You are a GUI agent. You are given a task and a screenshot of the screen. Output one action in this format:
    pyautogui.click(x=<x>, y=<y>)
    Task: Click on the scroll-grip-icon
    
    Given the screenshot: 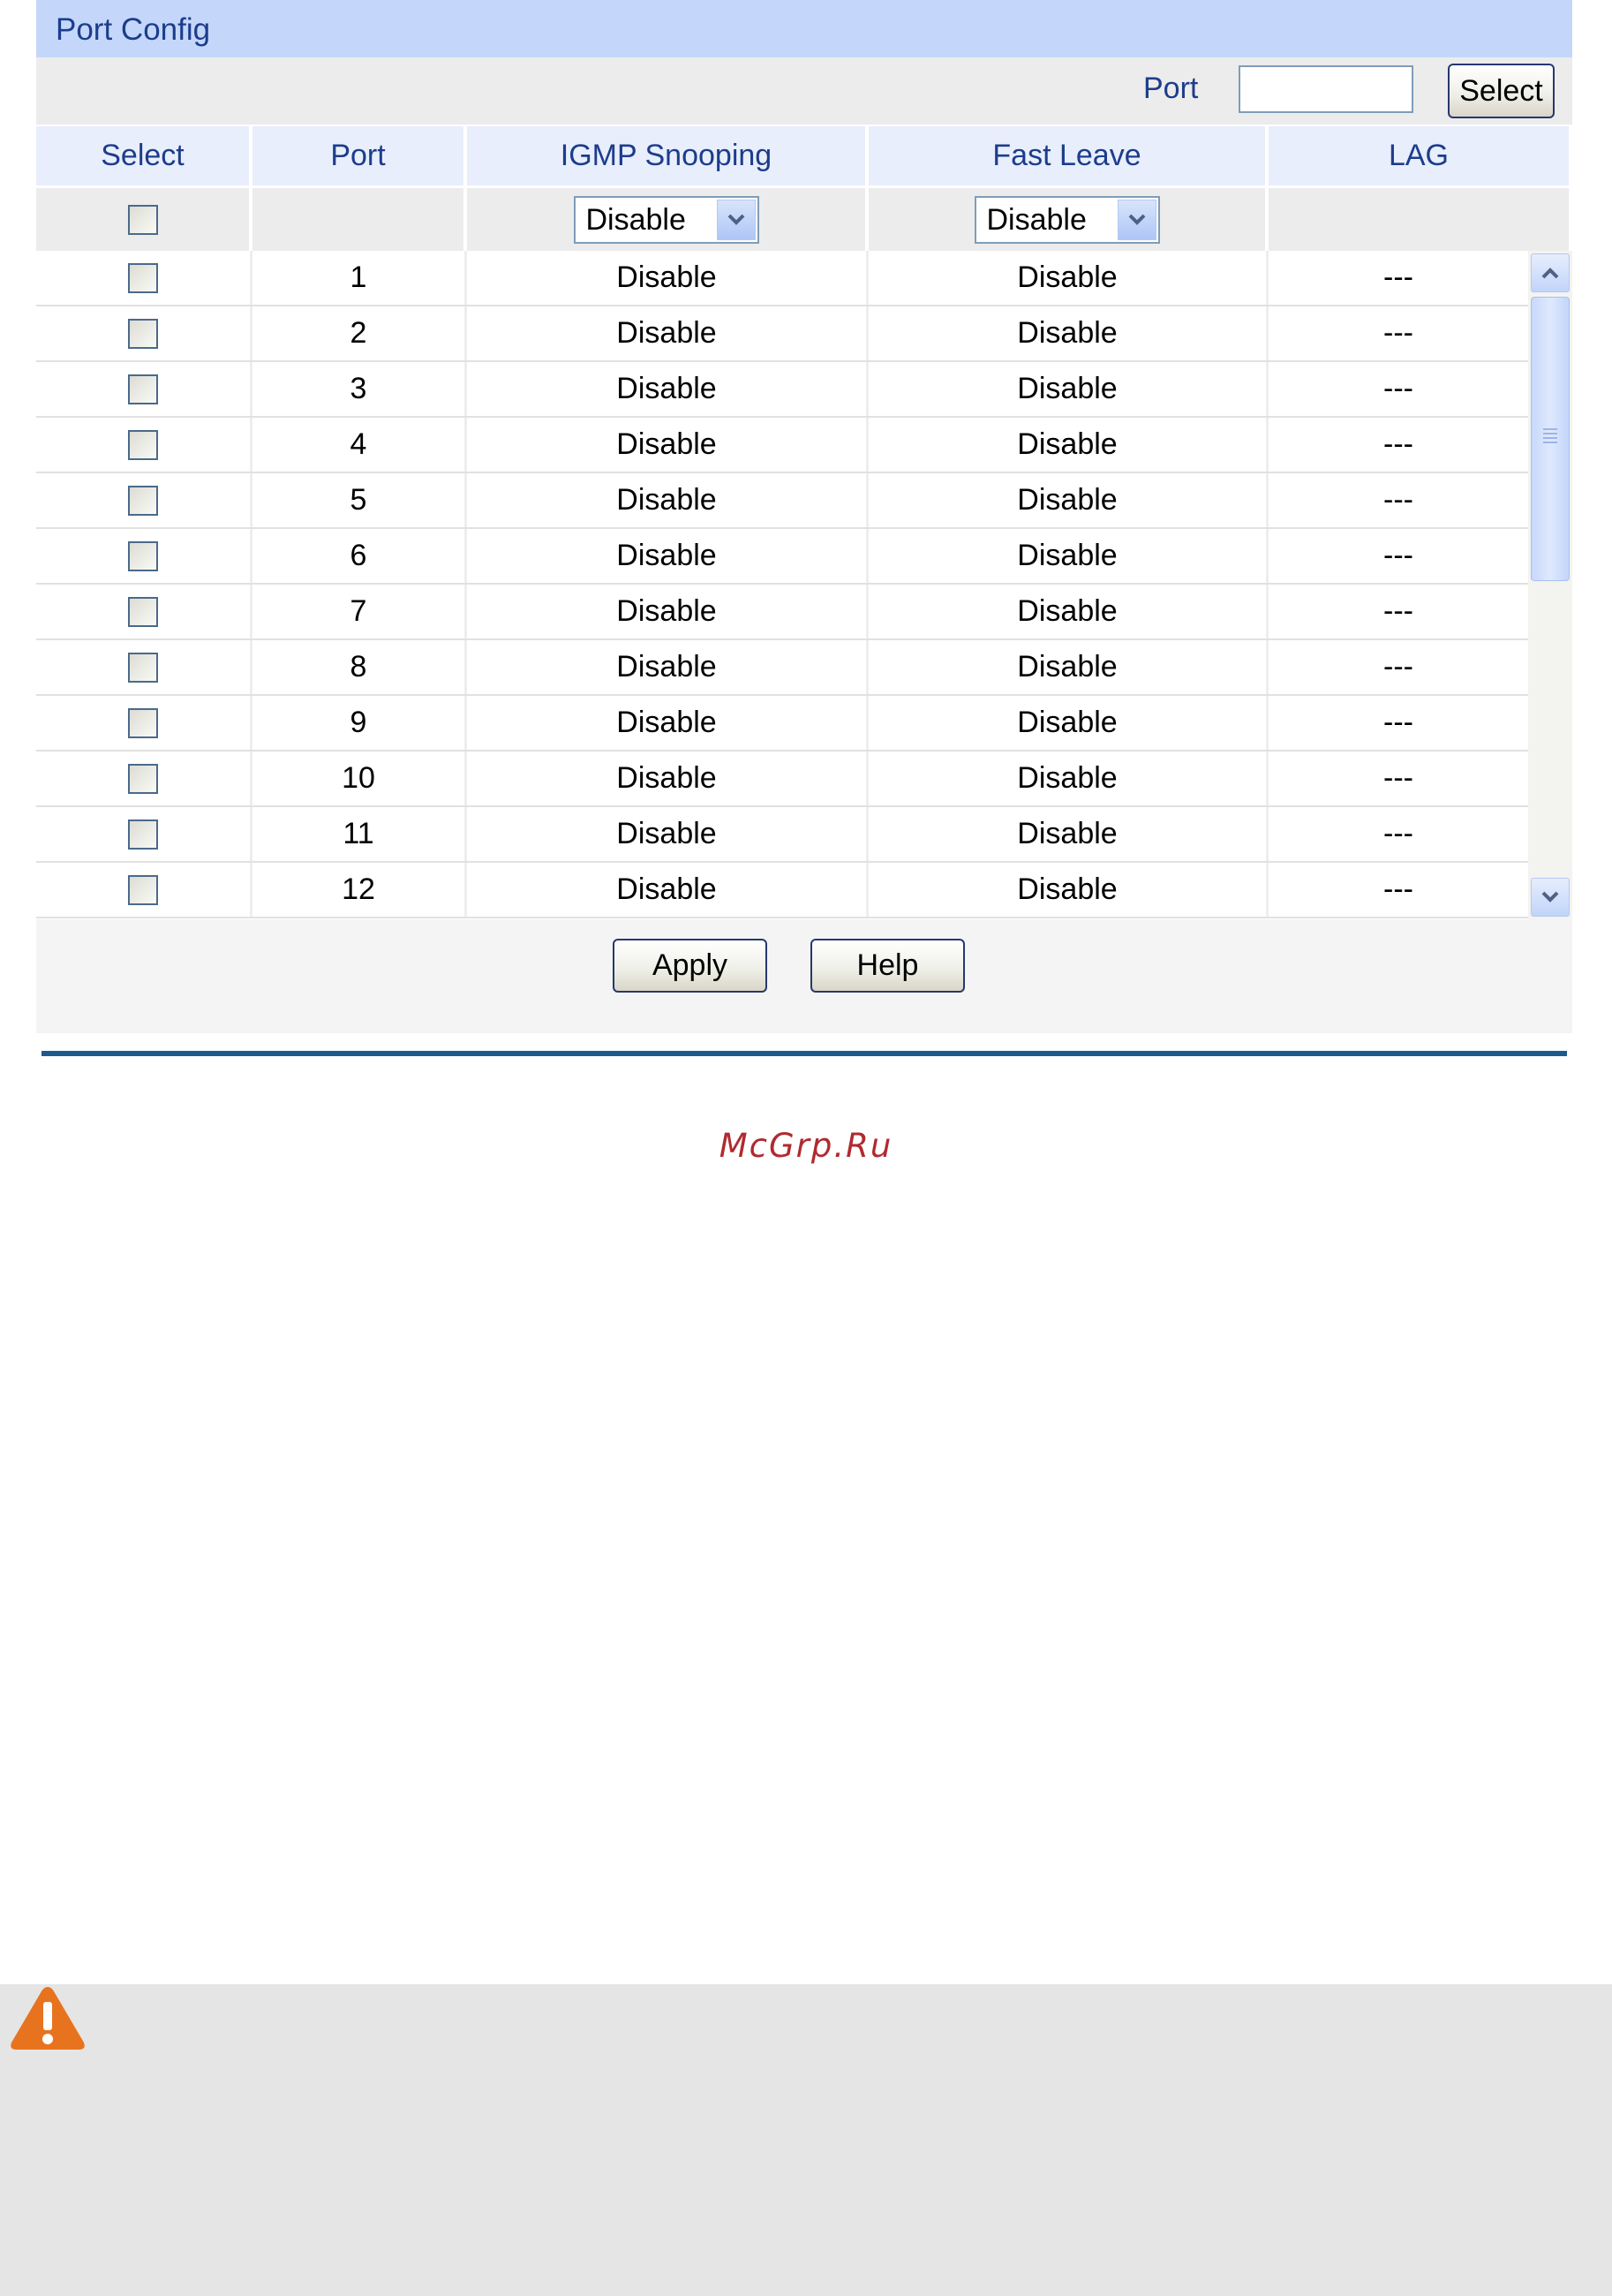 What is the action you would take?
    pyautogui.click(x=1550, y=436)
    